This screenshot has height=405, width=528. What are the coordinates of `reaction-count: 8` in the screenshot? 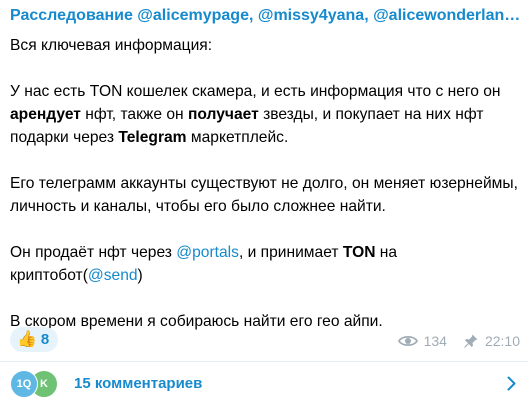 It's located at (45, 339).